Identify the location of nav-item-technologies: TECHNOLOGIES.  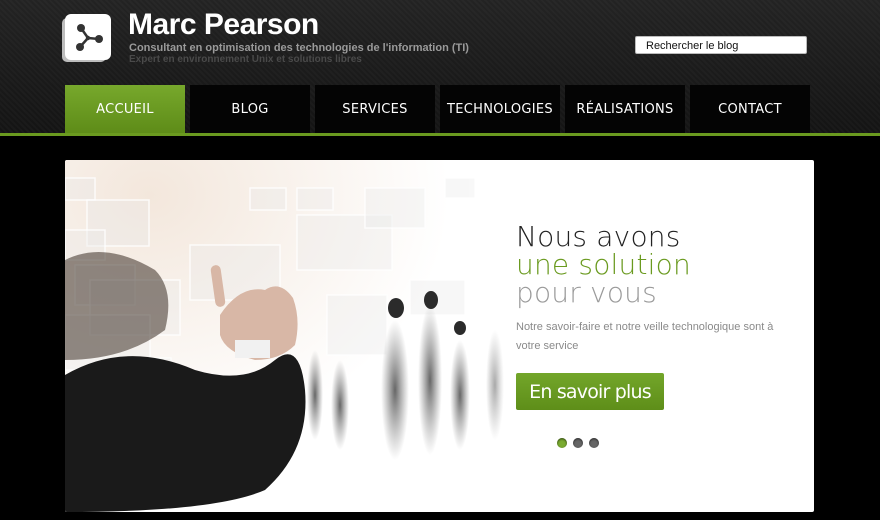
(500, 109).